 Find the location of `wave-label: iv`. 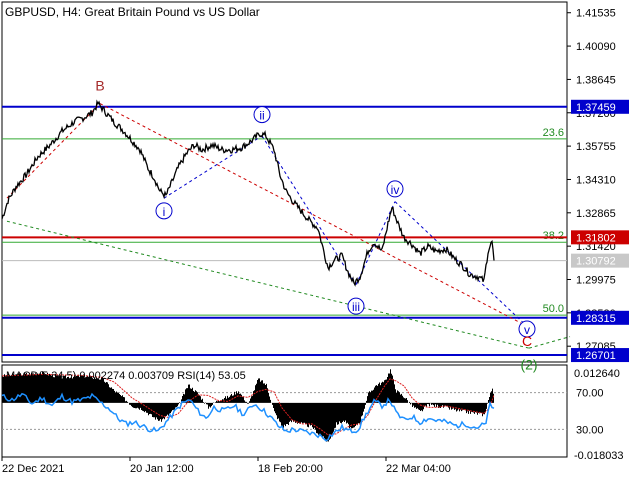

wave-label: iv is located at coordinates (395, 190).